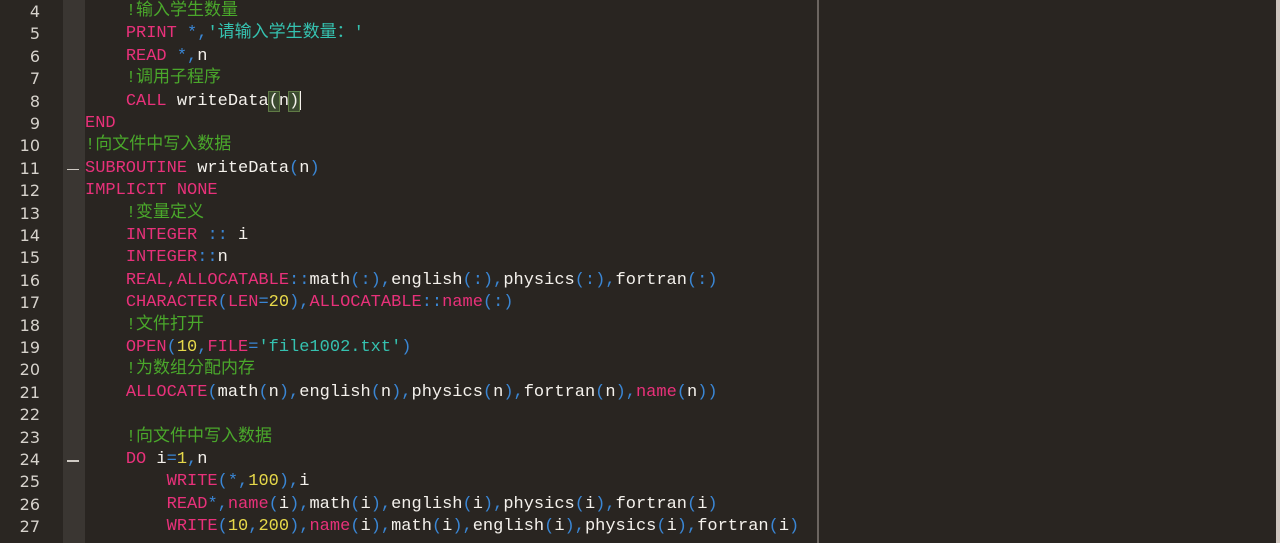 This screenshot has height=543, width=1280. Describe the element at coordinates (182, 11) in the screenshot. I see `comment-token: !输入学生数量` at that location.